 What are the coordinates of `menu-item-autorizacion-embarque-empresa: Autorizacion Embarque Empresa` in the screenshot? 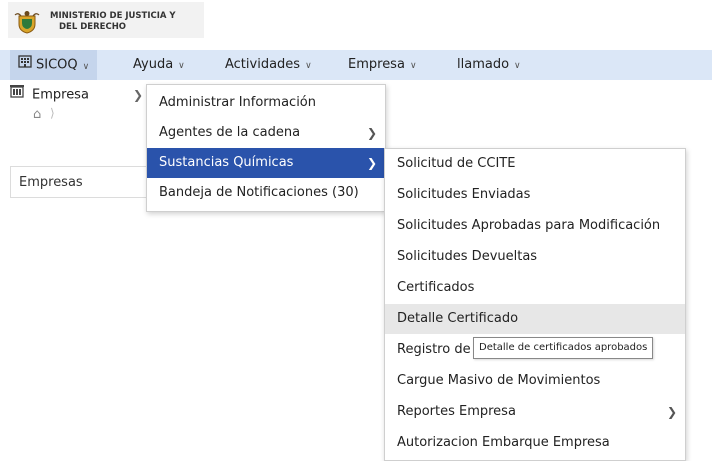 It's located at (535, 443).